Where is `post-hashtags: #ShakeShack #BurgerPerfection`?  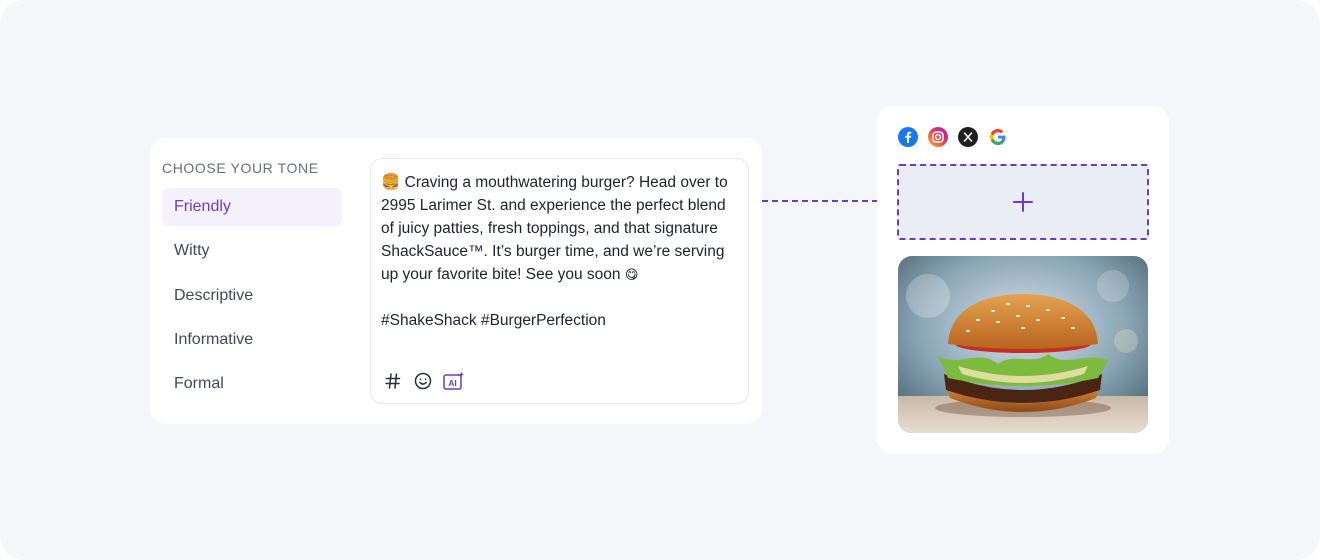
post-hashtags: #ShakeShack #BurgerPerfection is located at coordinates (493, 320).